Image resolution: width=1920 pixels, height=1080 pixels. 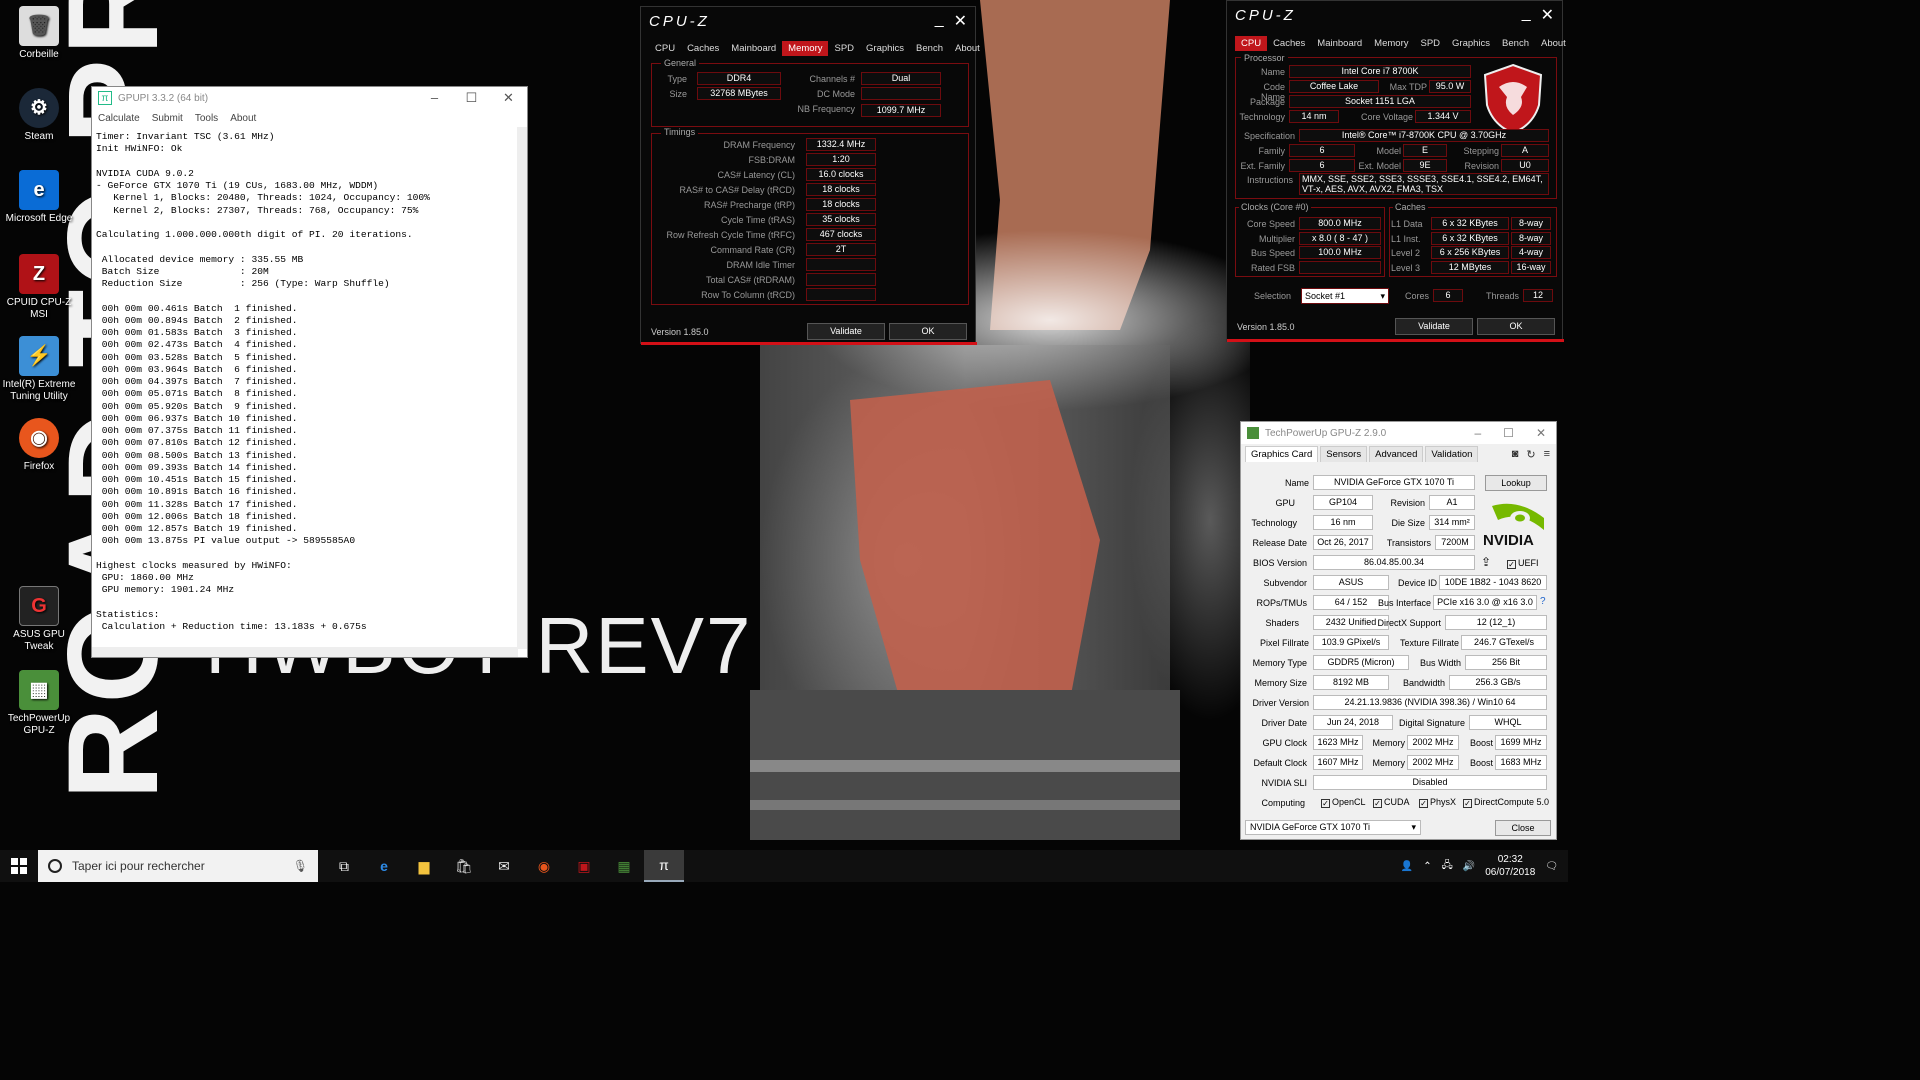 What do you see at coordinates (39, 136) in the screenshot?
I see `icon-label: Steam` at bounding box center [39, 136].